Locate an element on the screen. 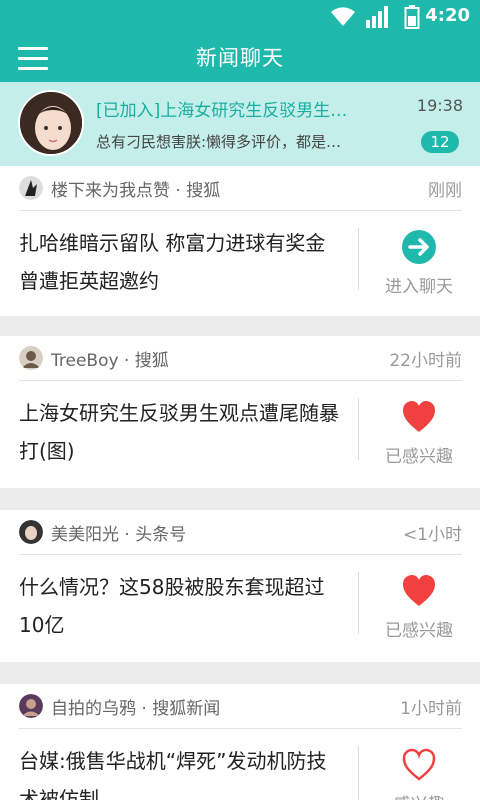 The height and width of the screenshot is (800, 480). source-label: 自拍的乌鸦 · 搜狐新闻 is located at coordinates (136, 708).